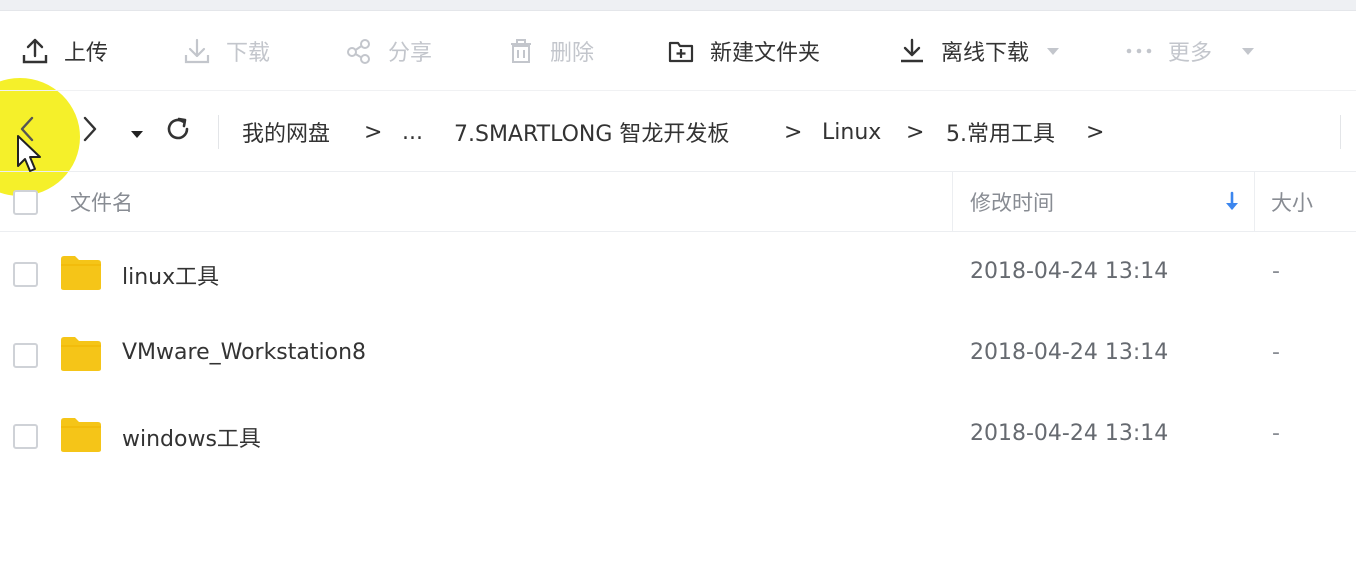  I want to click on more-button: 更多, so click(1189, 51).